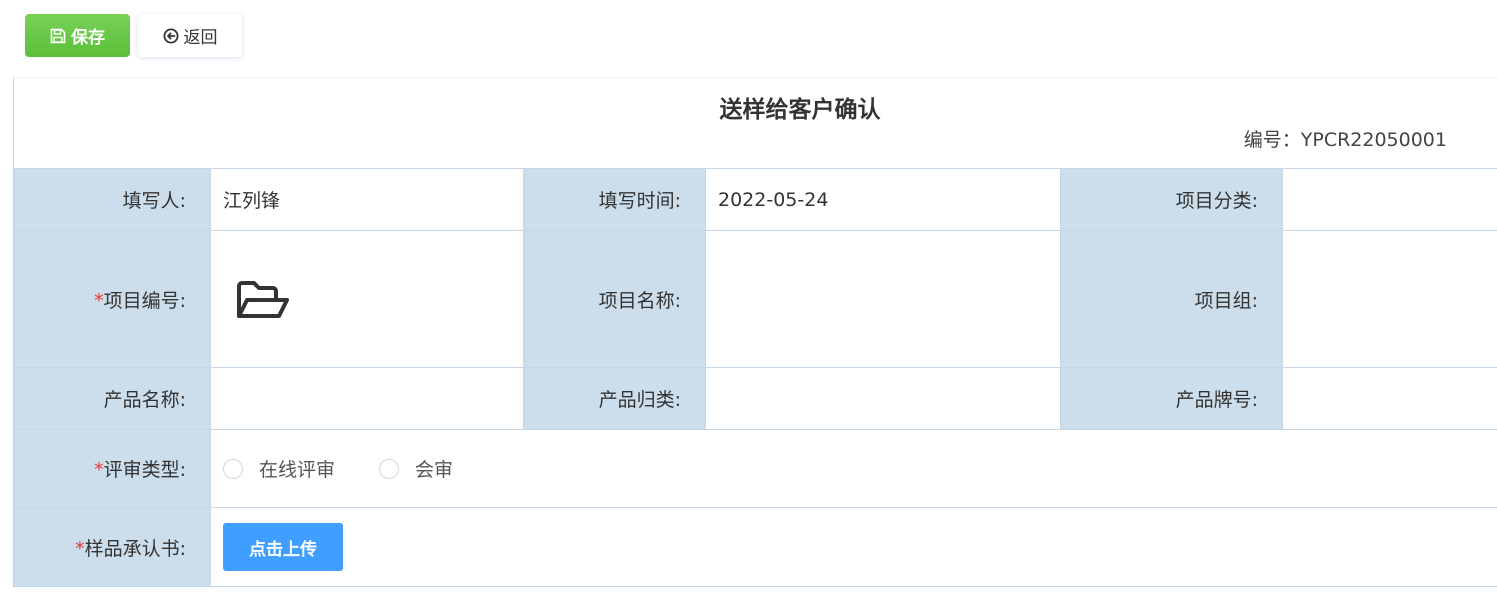 The height and width of the screenshot is (600, 1497). What do you see at coordinates (367, 199) in the screenshot?
I see `filler-value: 江列锋` at bounding box center [367, 199].